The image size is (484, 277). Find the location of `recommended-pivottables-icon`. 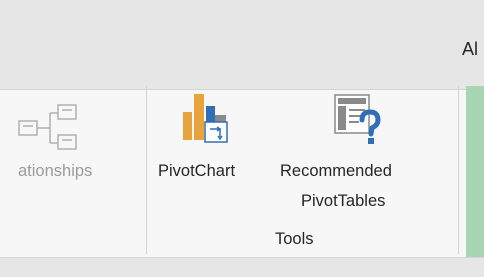

recommended-pivottables-icon is located at coordinates (357, 119).